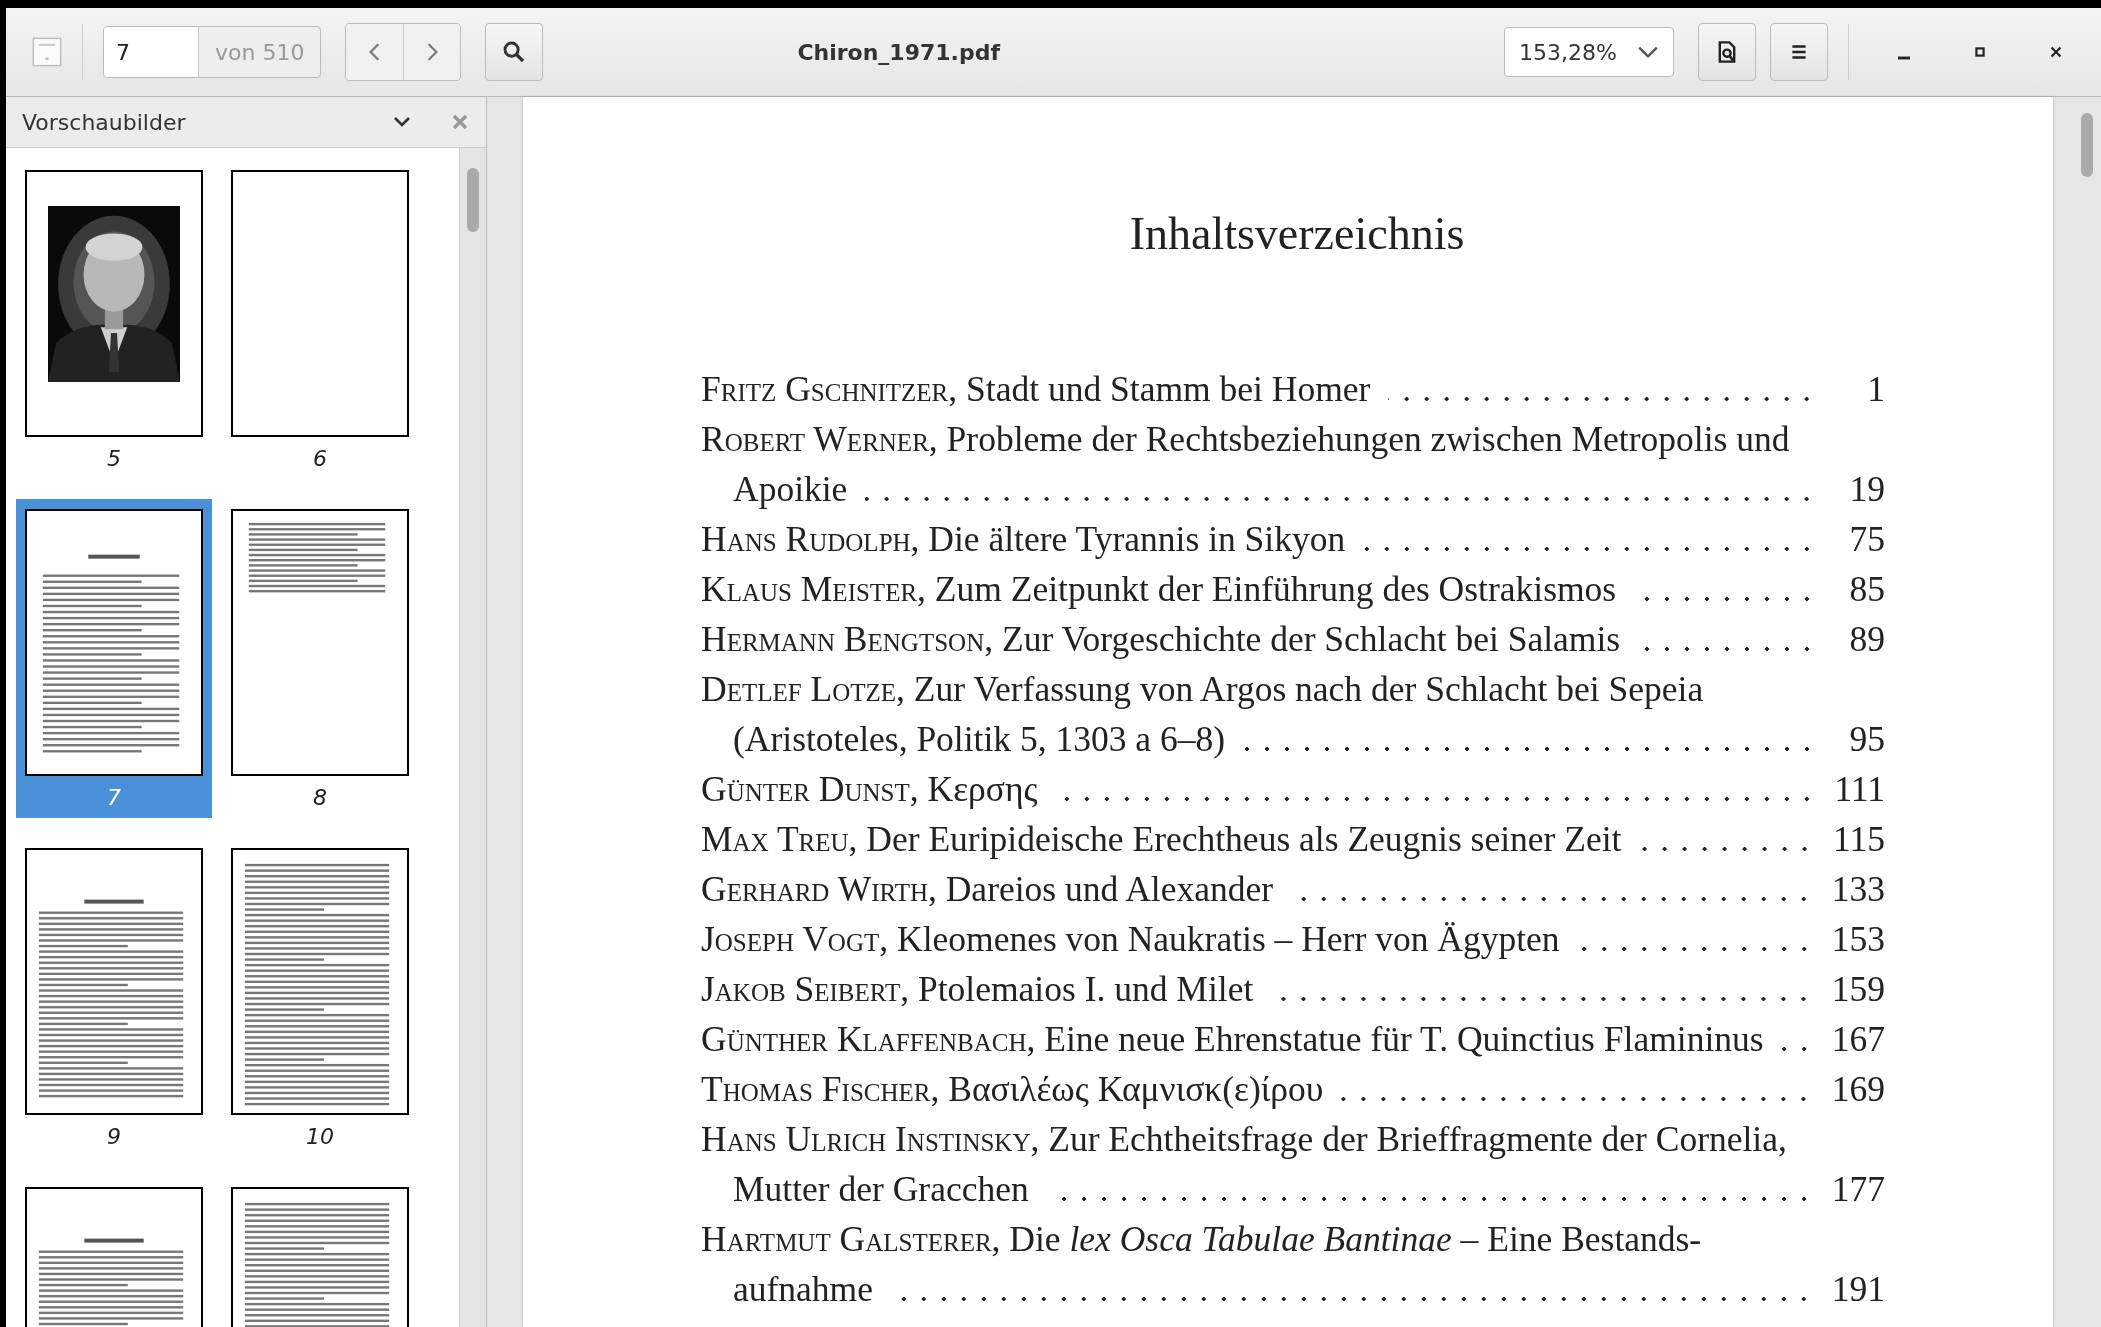 The image size is (2101, 1327). What do you see at coordinates (1858, 1289) in the screenshot?
I see `page-number: 191` at bounding box center [1858, 1289].